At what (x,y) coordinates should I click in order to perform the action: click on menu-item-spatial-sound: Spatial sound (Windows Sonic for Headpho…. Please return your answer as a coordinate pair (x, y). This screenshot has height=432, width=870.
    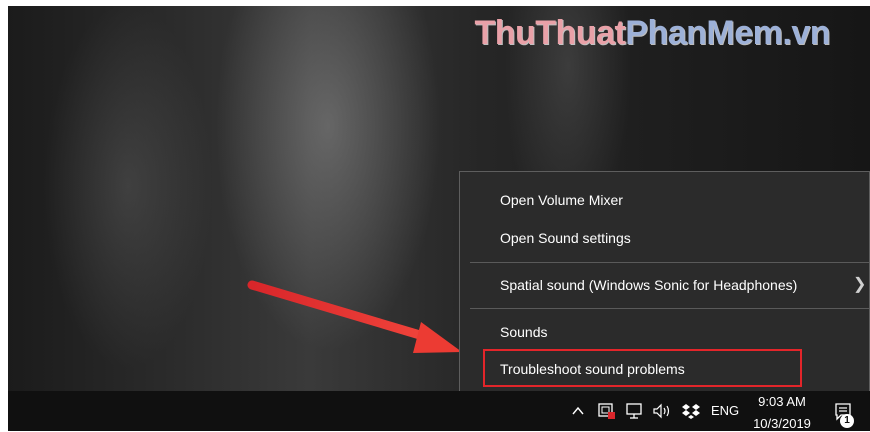
    Looking at the image, I should click on (664, 285).